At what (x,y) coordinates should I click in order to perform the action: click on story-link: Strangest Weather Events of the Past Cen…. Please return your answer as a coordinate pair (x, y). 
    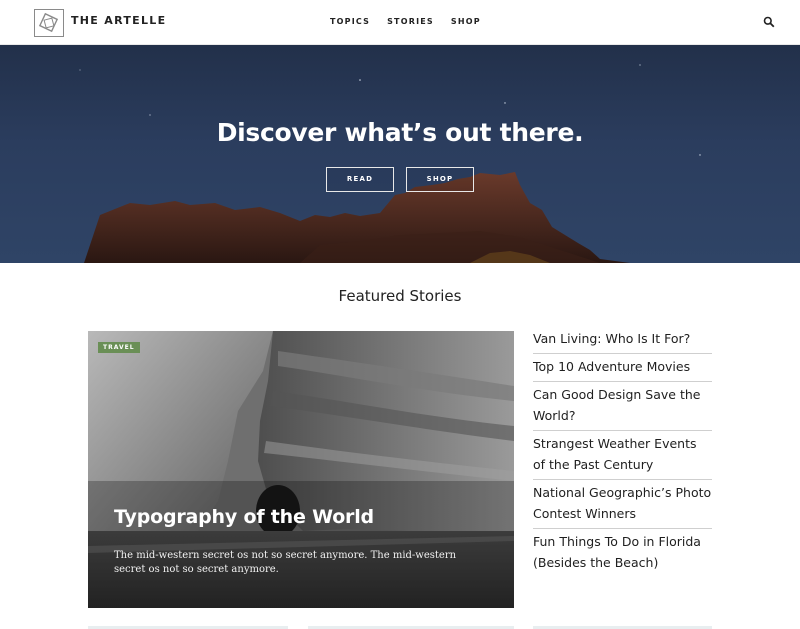
    Looking at the image, I should click on (622, 455).